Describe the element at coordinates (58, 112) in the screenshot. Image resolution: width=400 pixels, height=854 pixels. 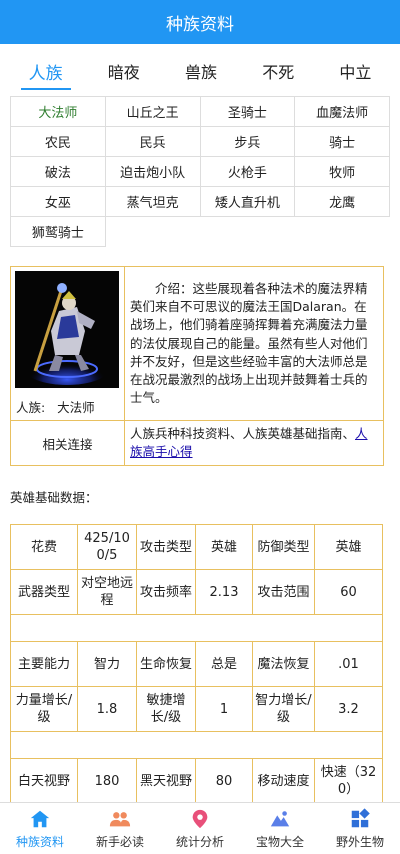
I see `unit-item-archmage: 大法师` at that location.